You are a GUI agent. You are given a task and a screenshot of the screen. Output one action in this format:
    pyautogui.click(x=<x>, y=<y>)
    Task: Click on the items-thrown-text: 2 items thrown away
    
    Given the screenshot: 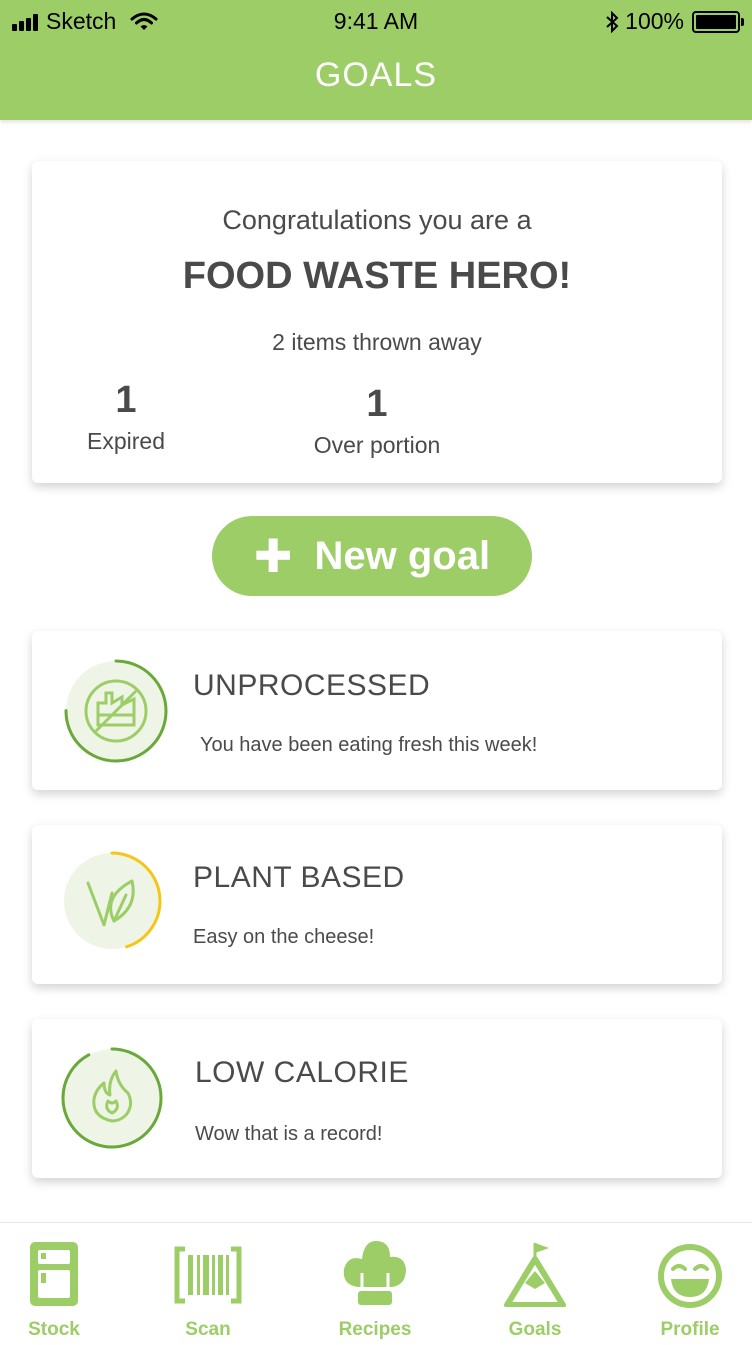 What is the action you would take?
    pyautogui.click(x=377, y=342)
    